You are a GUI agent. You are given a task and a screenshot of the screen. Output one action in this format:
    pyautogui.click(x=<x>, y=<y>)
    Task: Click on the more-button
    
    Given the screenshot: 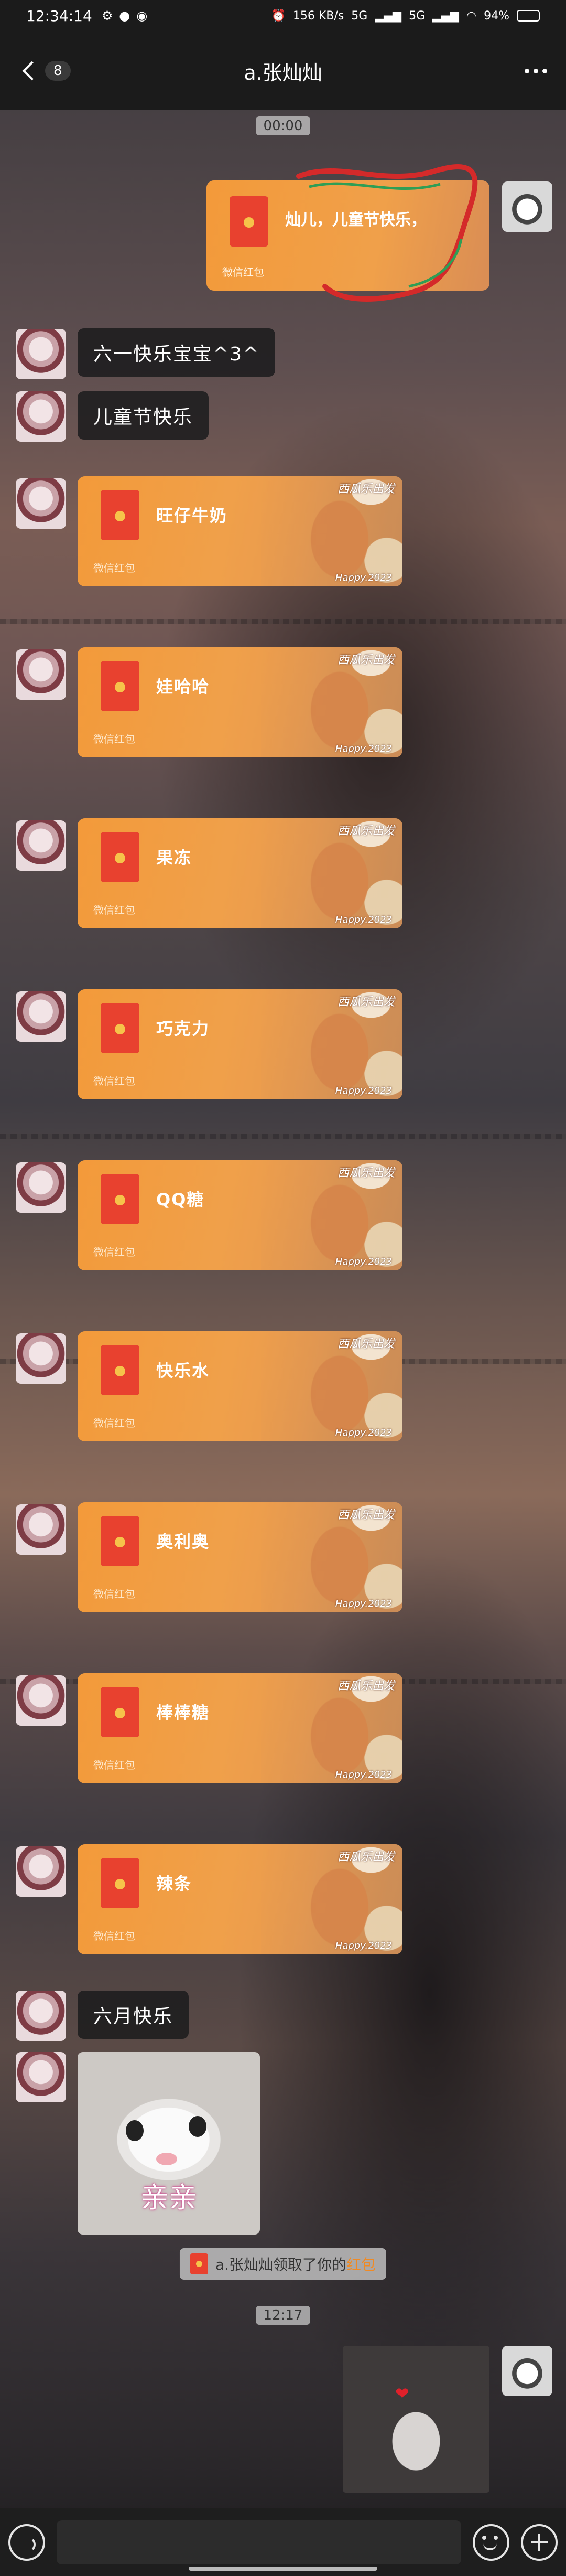 What is the action you would take?
    pyautogui.click(x=536, y=70)
    